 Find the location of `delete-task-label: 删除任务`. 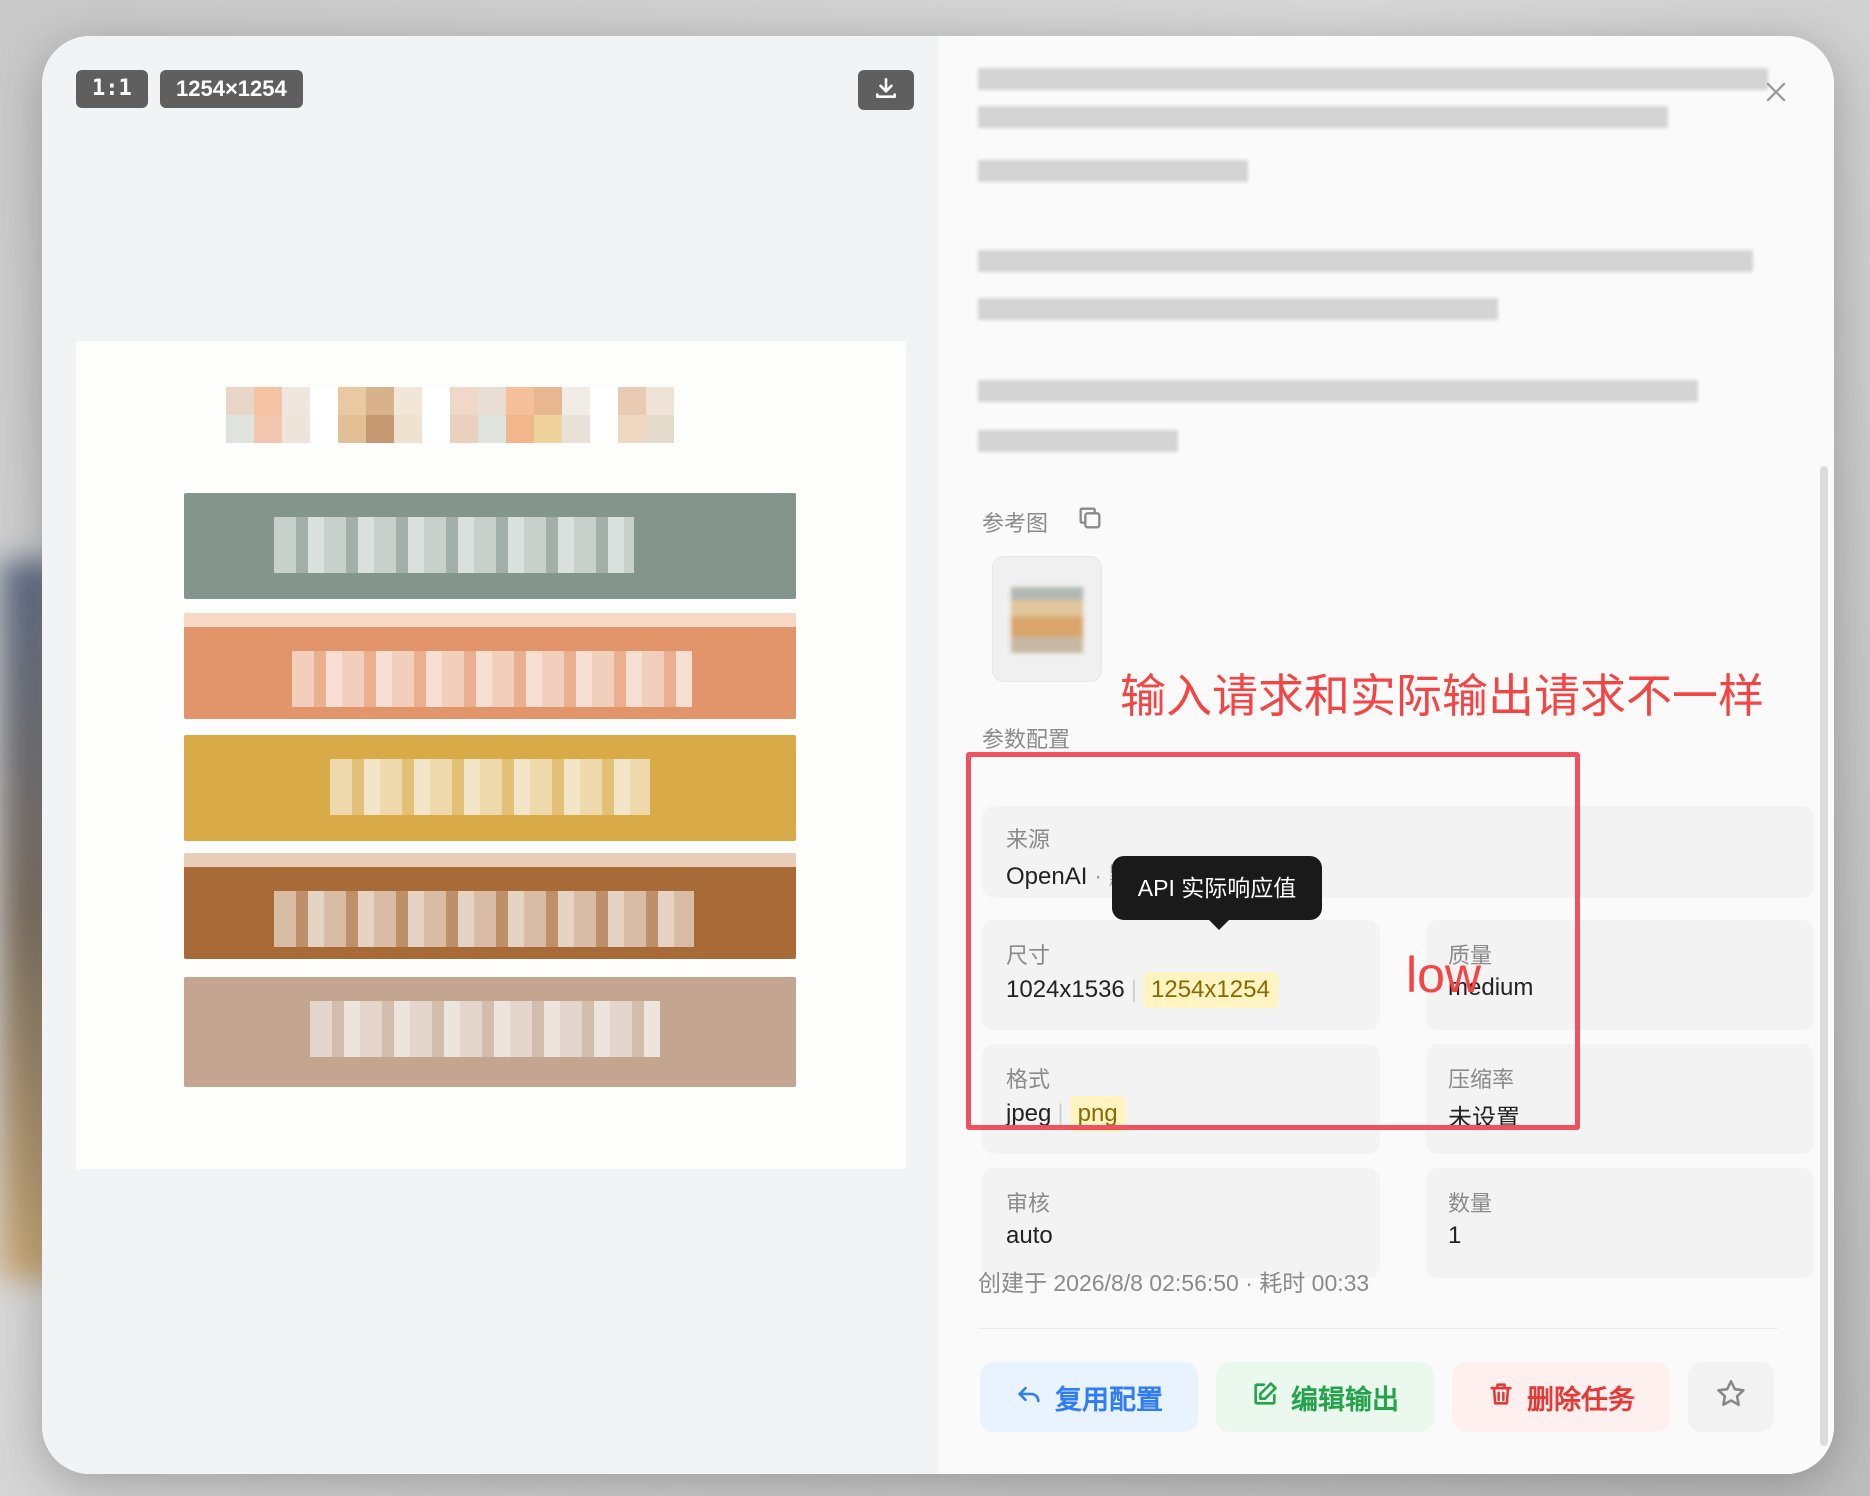

delete-task-label: 删除任务 is located at coordinates (1581, 1399).